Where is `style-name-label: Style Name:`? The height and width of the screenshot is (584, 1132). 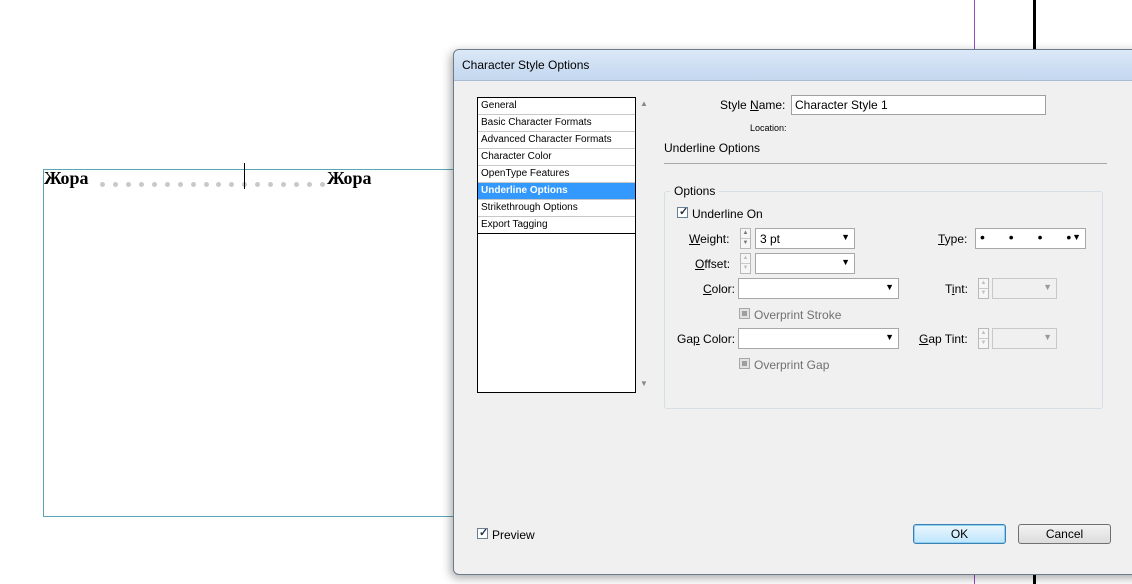 style-name-label: Style Name: is located at coordinates (753, 105).